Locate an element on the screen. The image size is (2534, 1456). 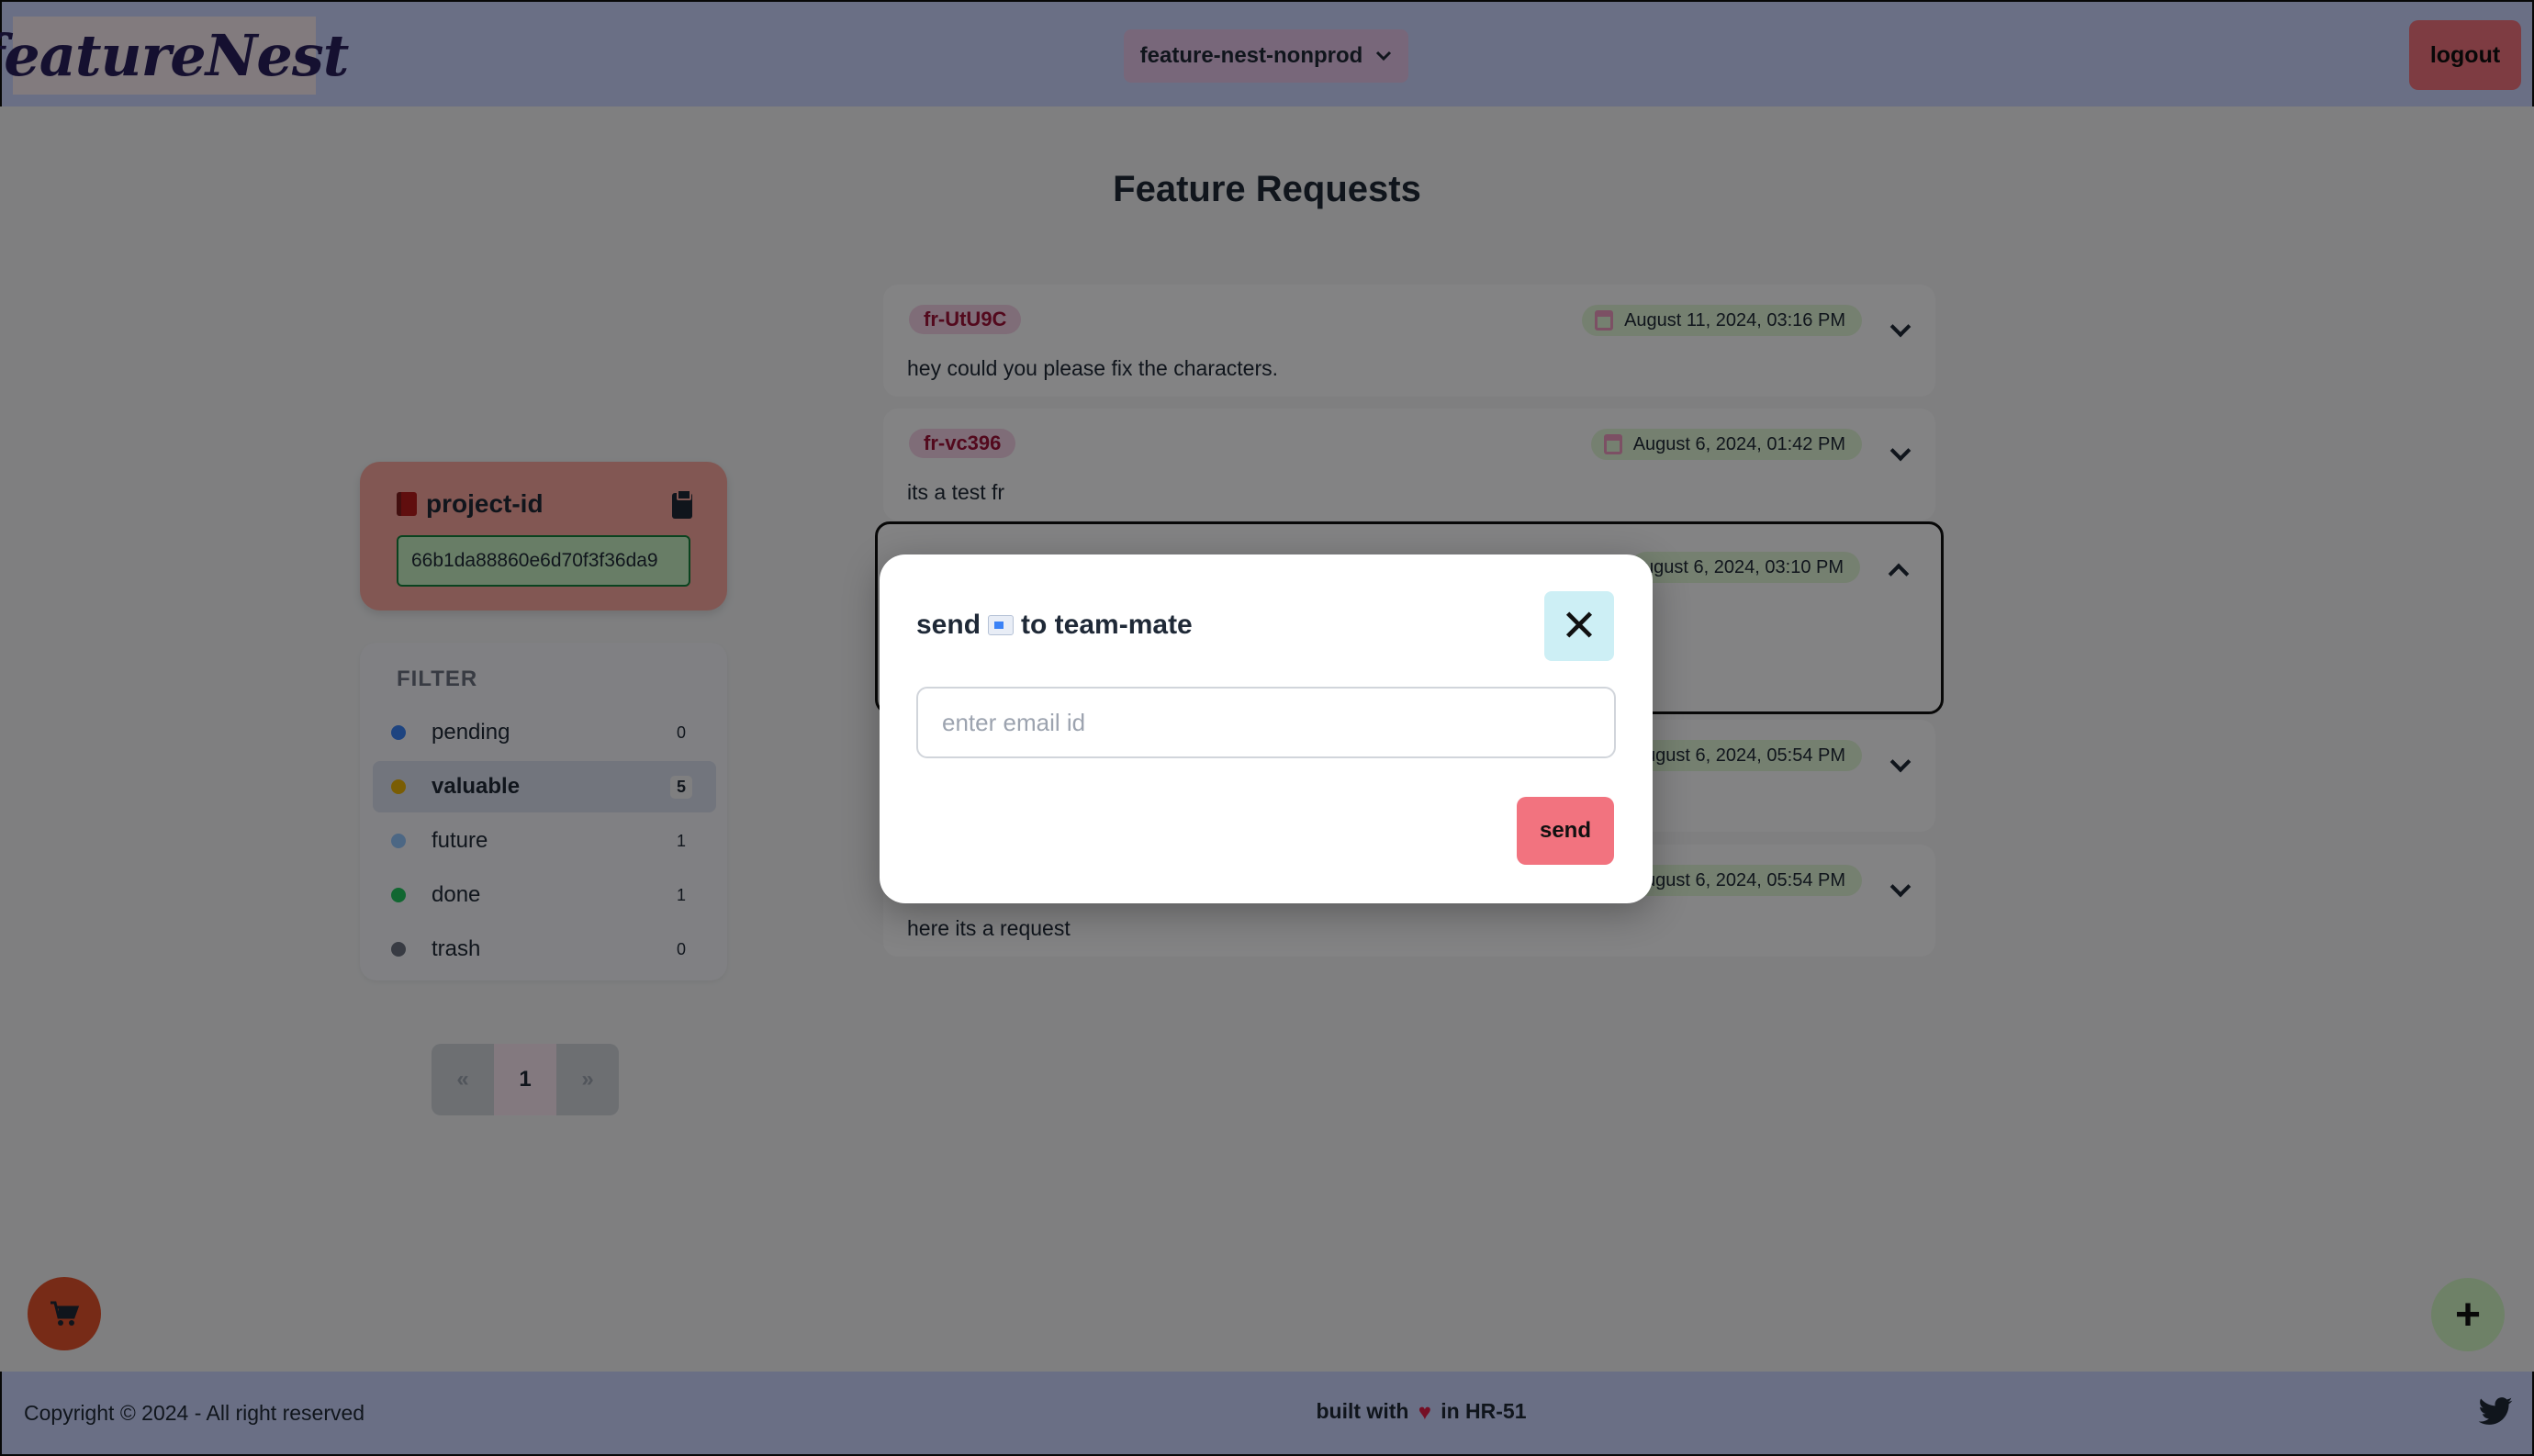
envelope-icon is located at coordinates (1001, 625).